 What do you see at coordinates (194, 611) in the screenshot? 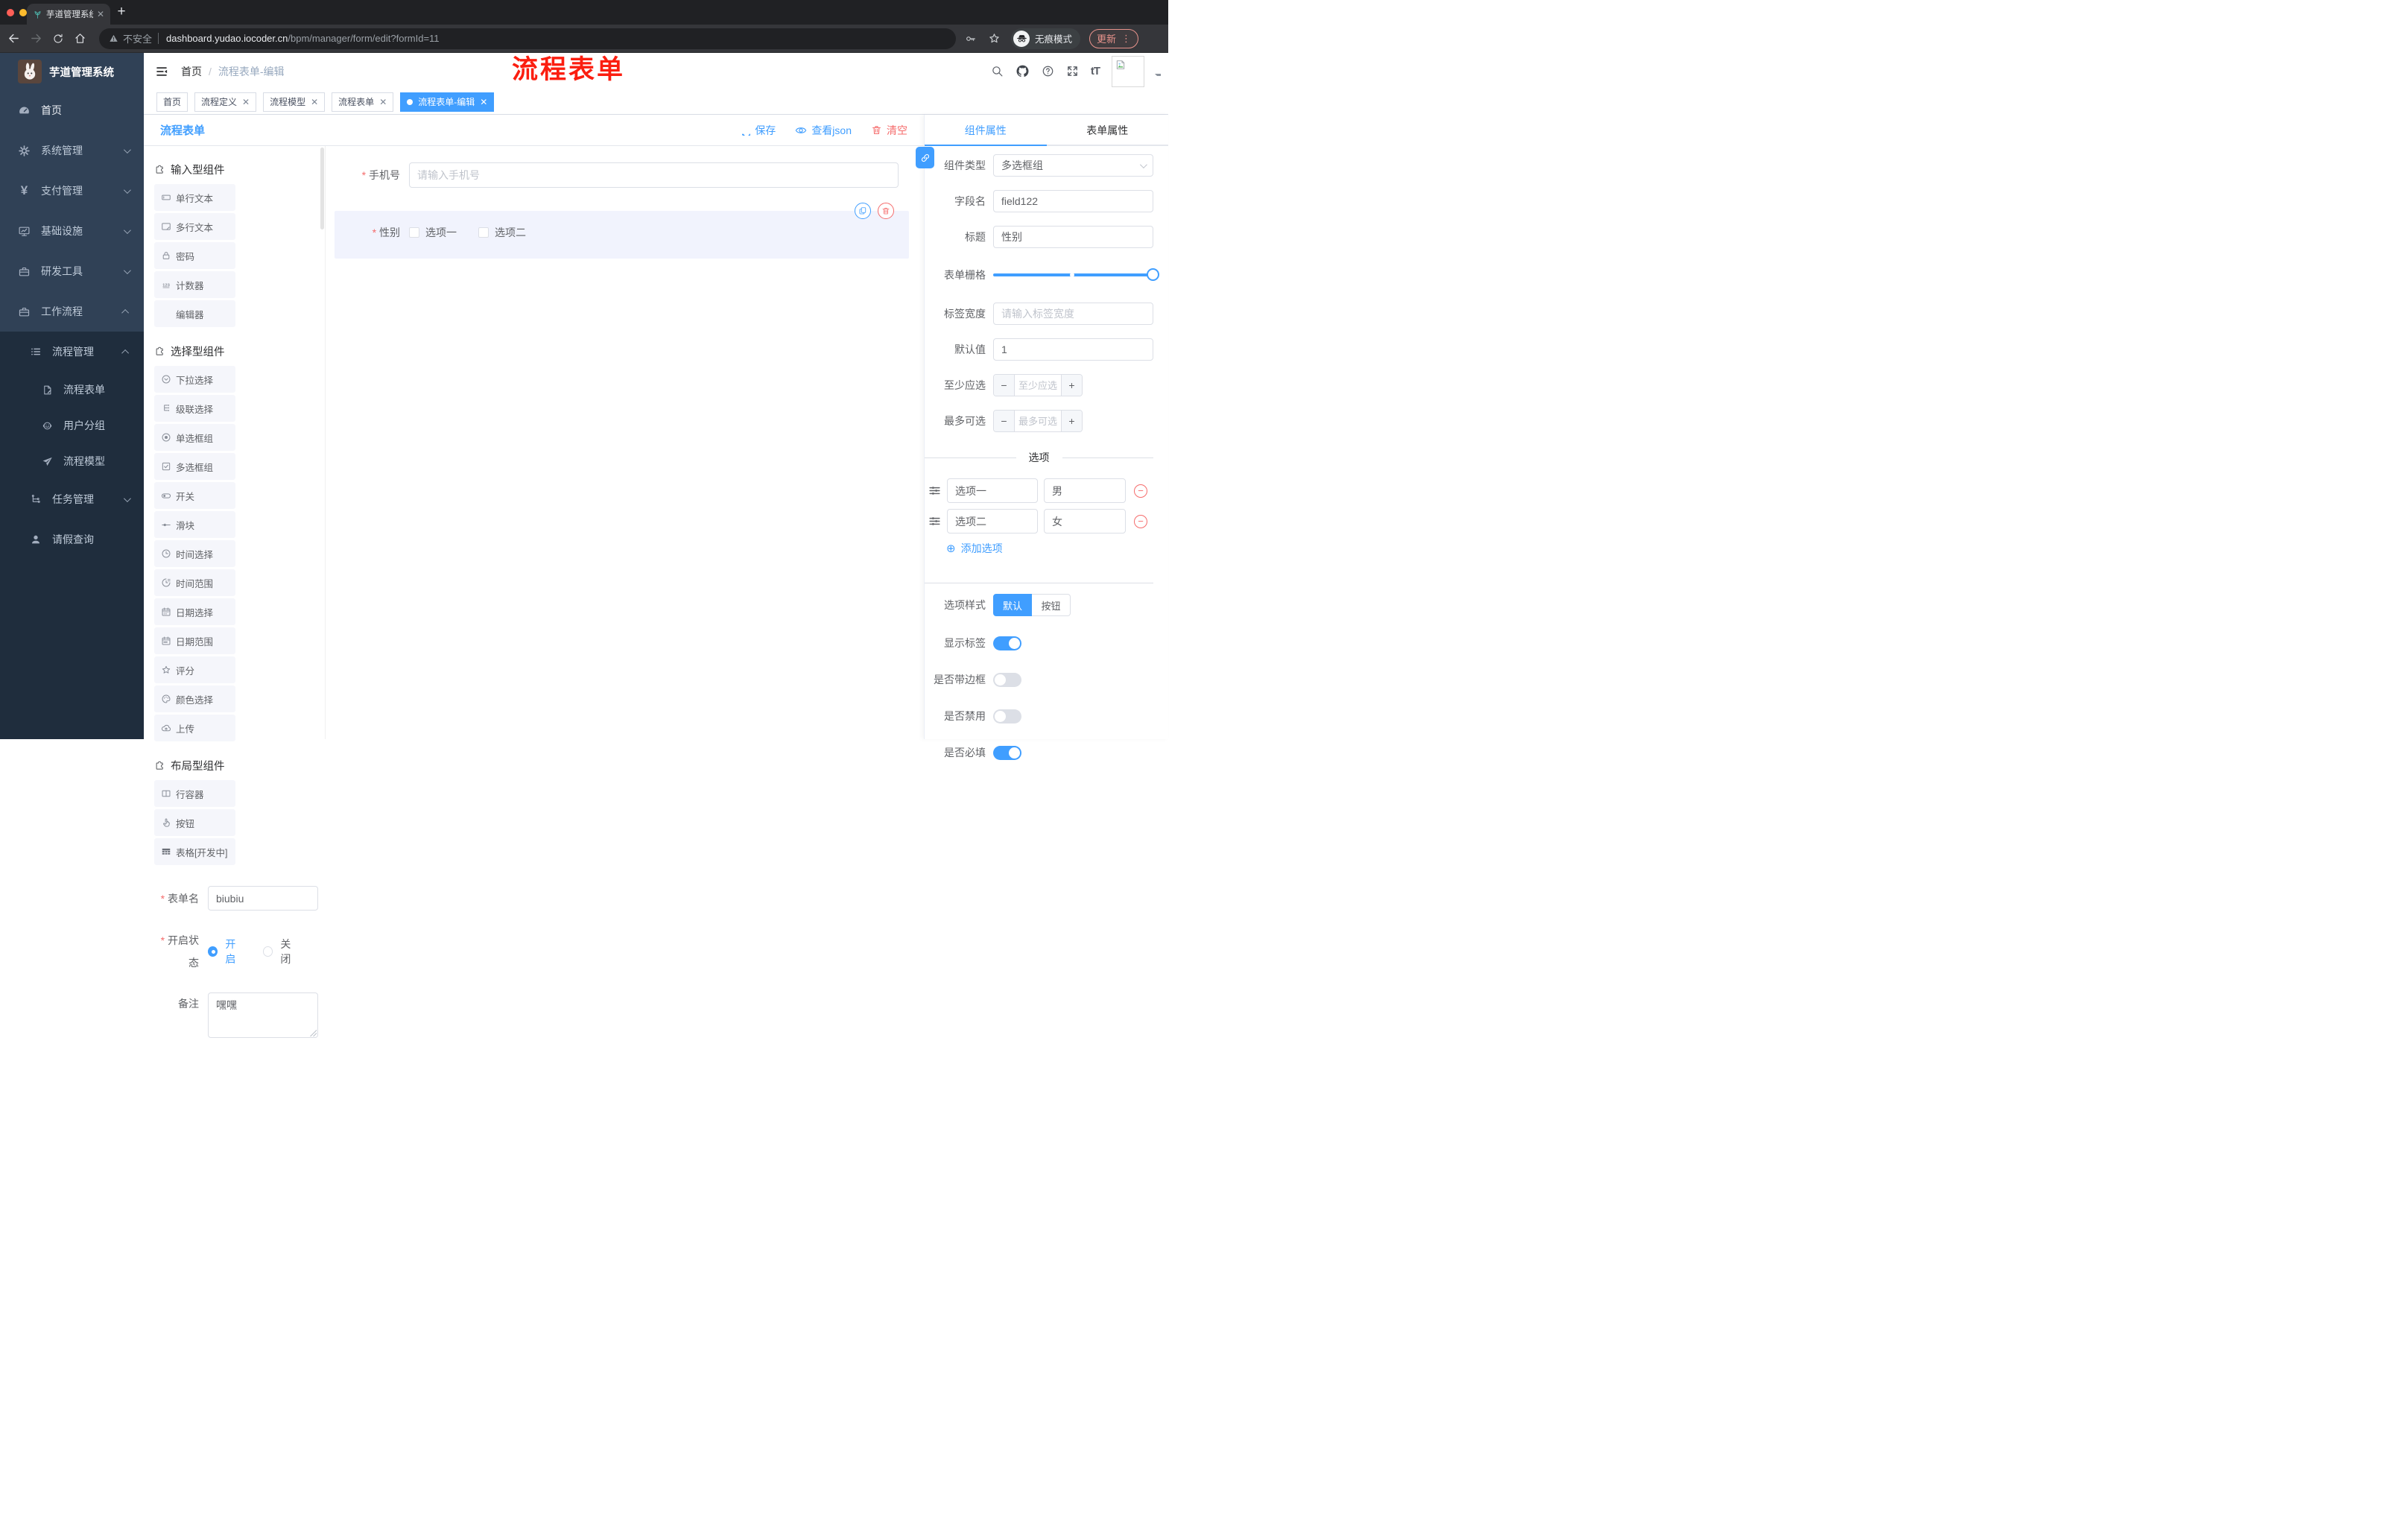
I see `component-date-picker: 日期选择` at bounding box center [194, 611].